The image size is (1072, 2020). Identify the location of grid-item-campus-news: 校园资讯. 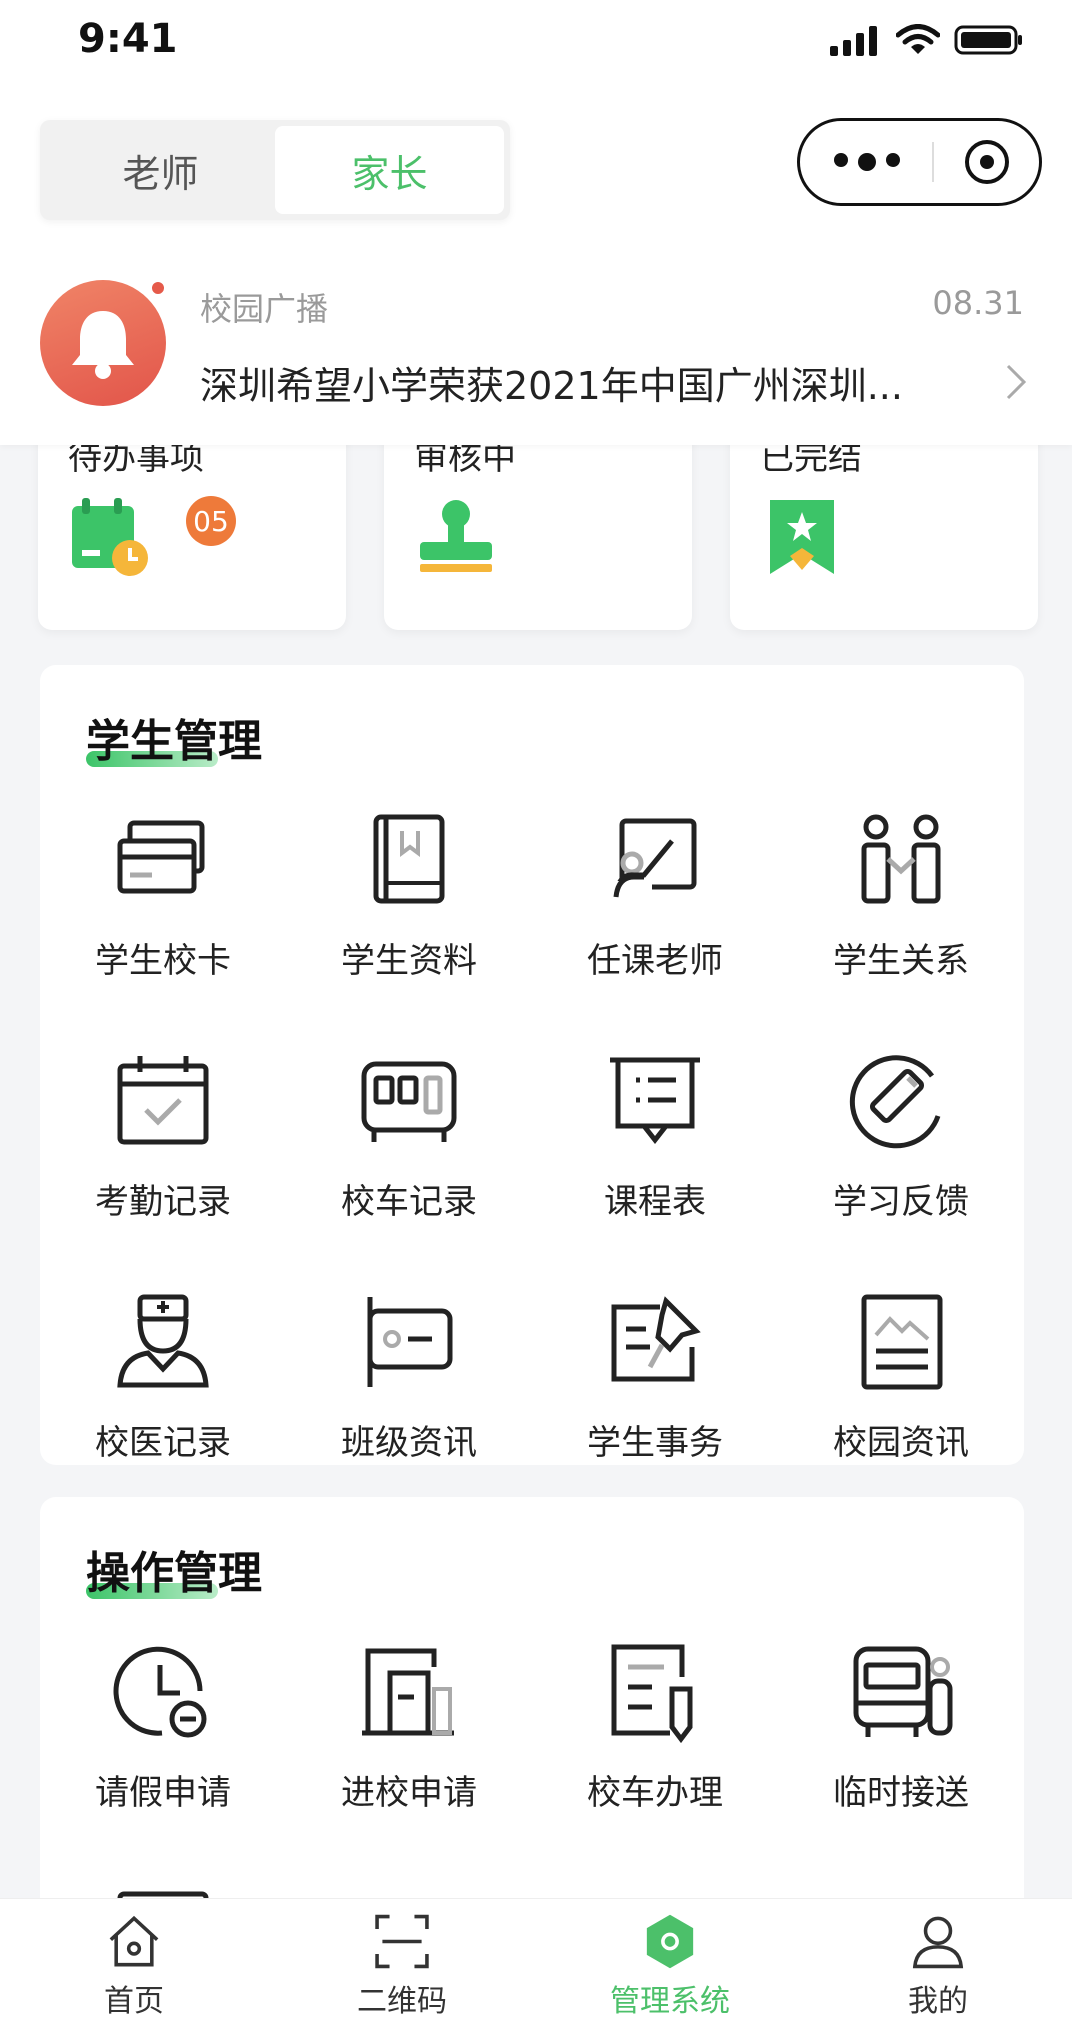
(901, 1375).